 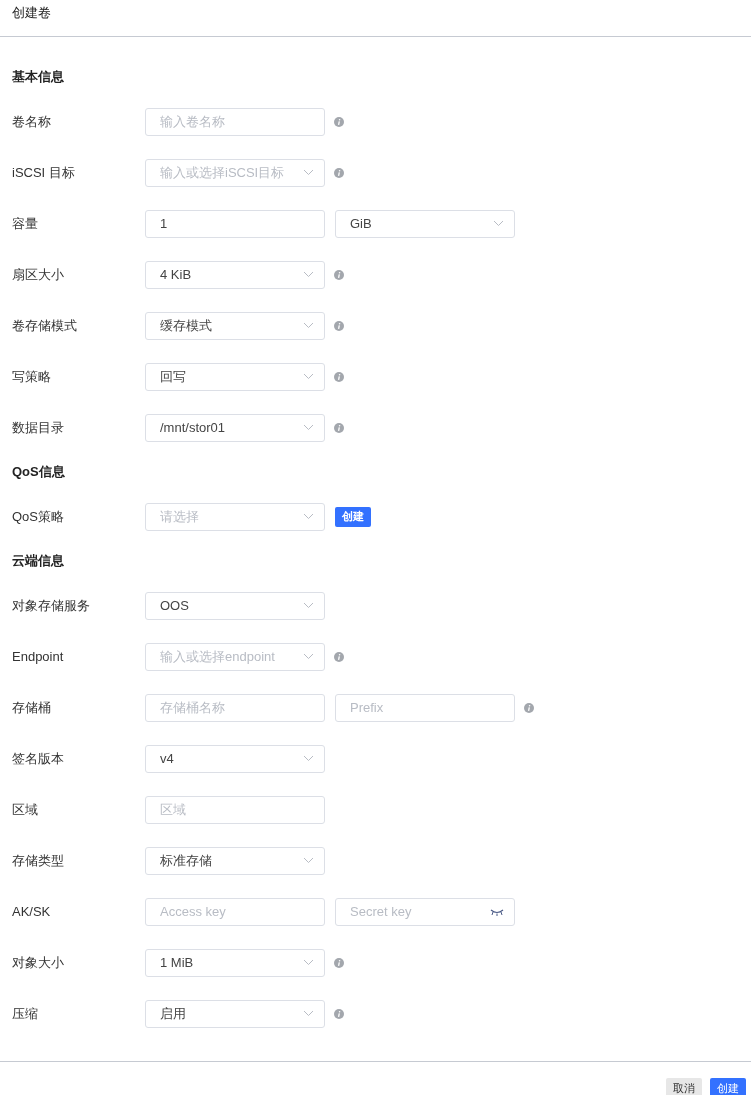 What do you see at coordinates (235, 427) in the screenshot?
I see `select-field: /mnt/stor01` at bounding box center [235, 427].